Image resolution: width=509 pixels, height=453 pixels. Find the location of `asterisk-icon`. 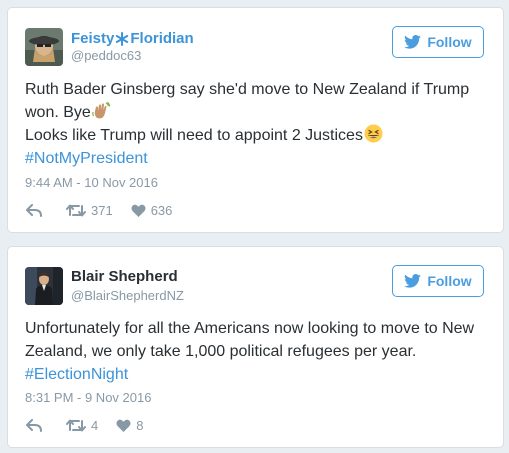

asterisk-icon is located at coordinates (122, 38).